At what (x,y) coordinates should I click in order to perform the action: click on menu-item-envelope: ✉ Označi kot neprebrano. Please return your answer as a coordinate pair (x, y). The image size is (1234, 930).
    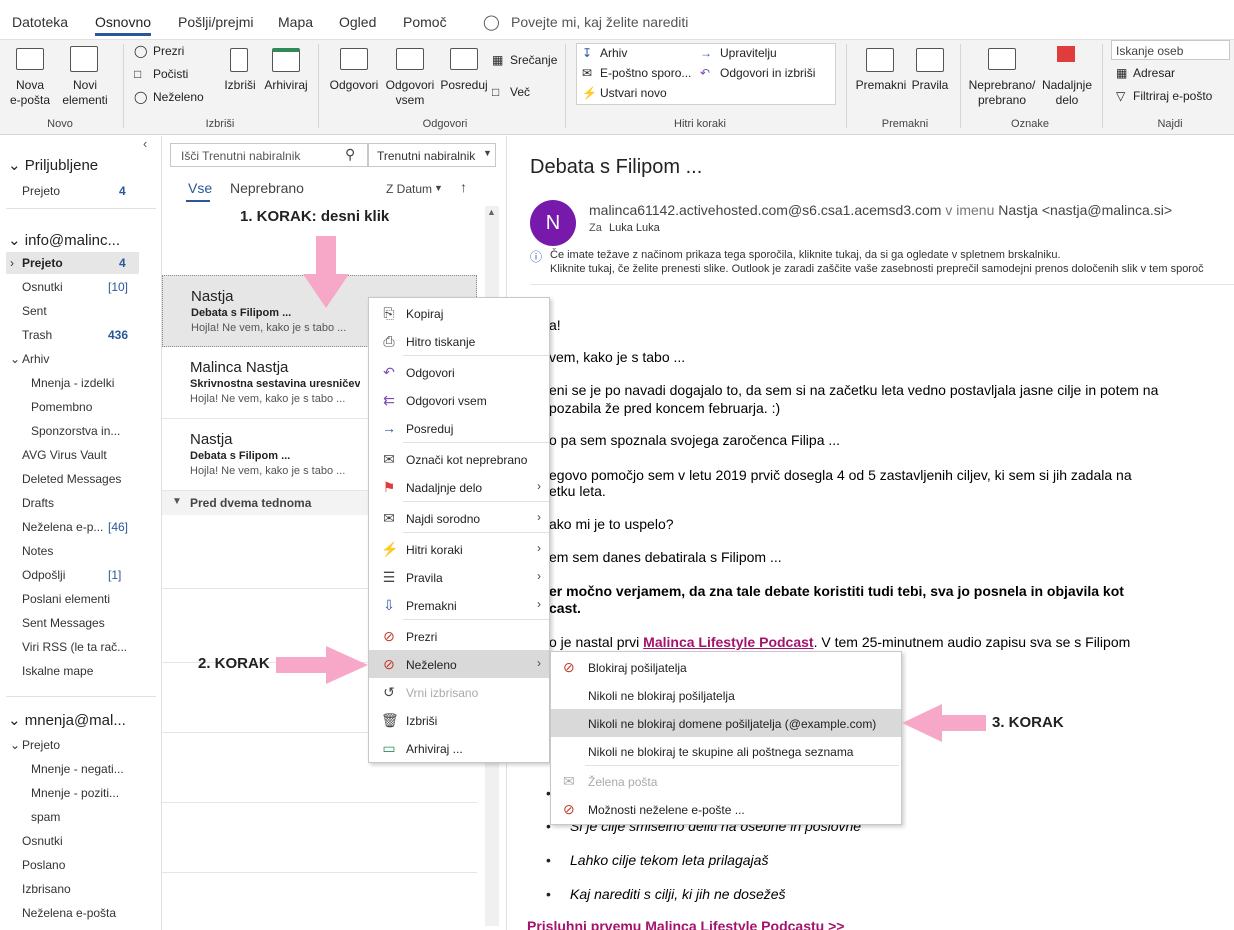
    Looking at the image, I should click on (459, 459).